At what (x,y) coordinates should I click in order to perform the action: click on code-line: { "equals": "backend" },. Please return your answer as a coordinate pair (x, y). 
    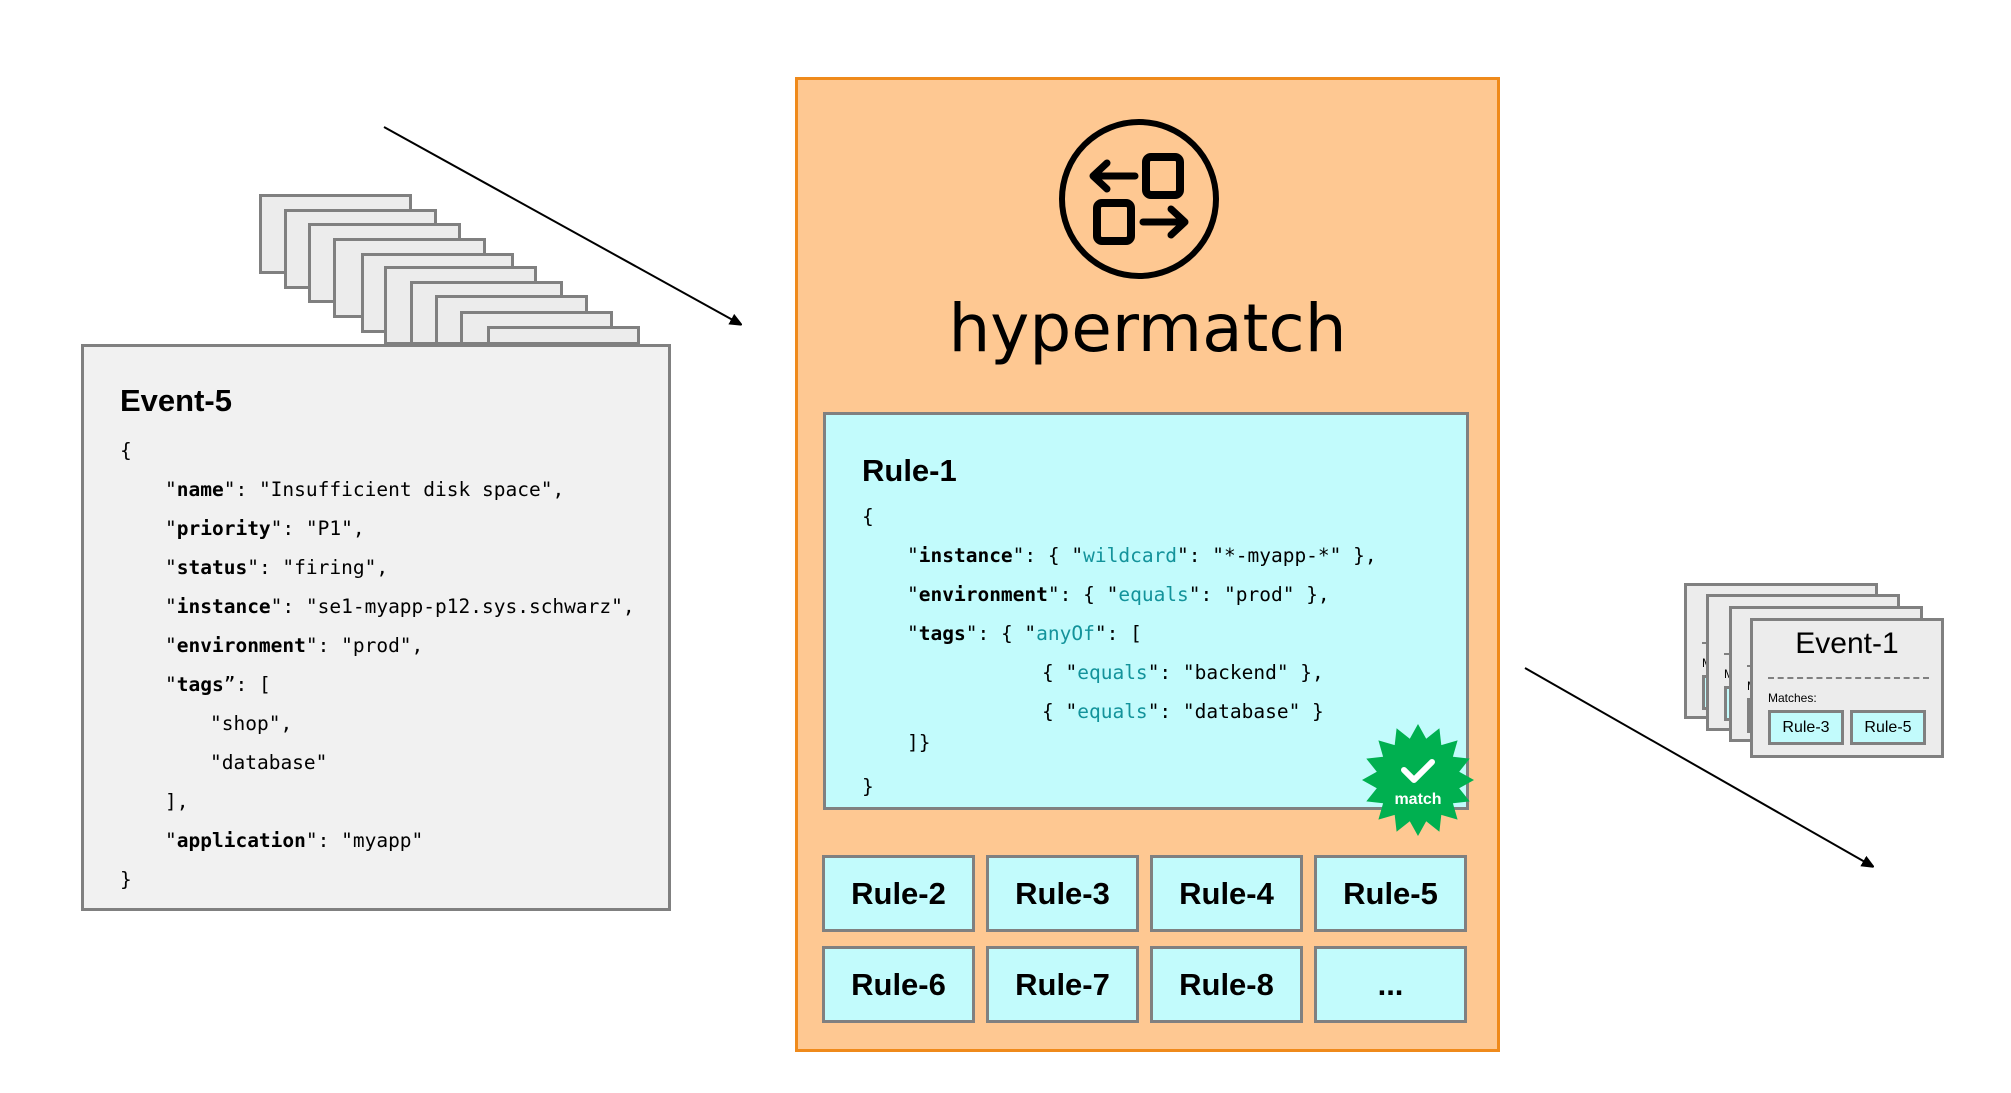
    Looking at the image, I should click on (1119, 672).